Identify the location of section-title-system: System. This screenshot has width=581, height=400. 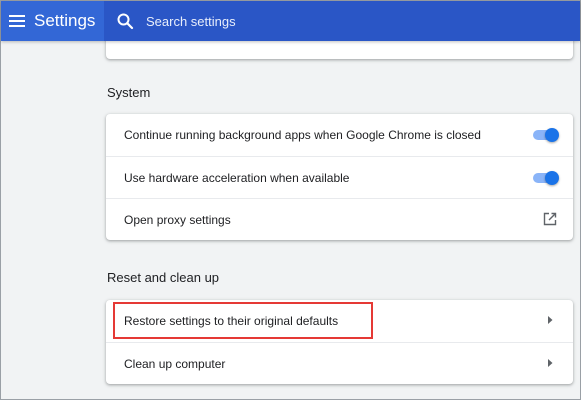
(129, 92).